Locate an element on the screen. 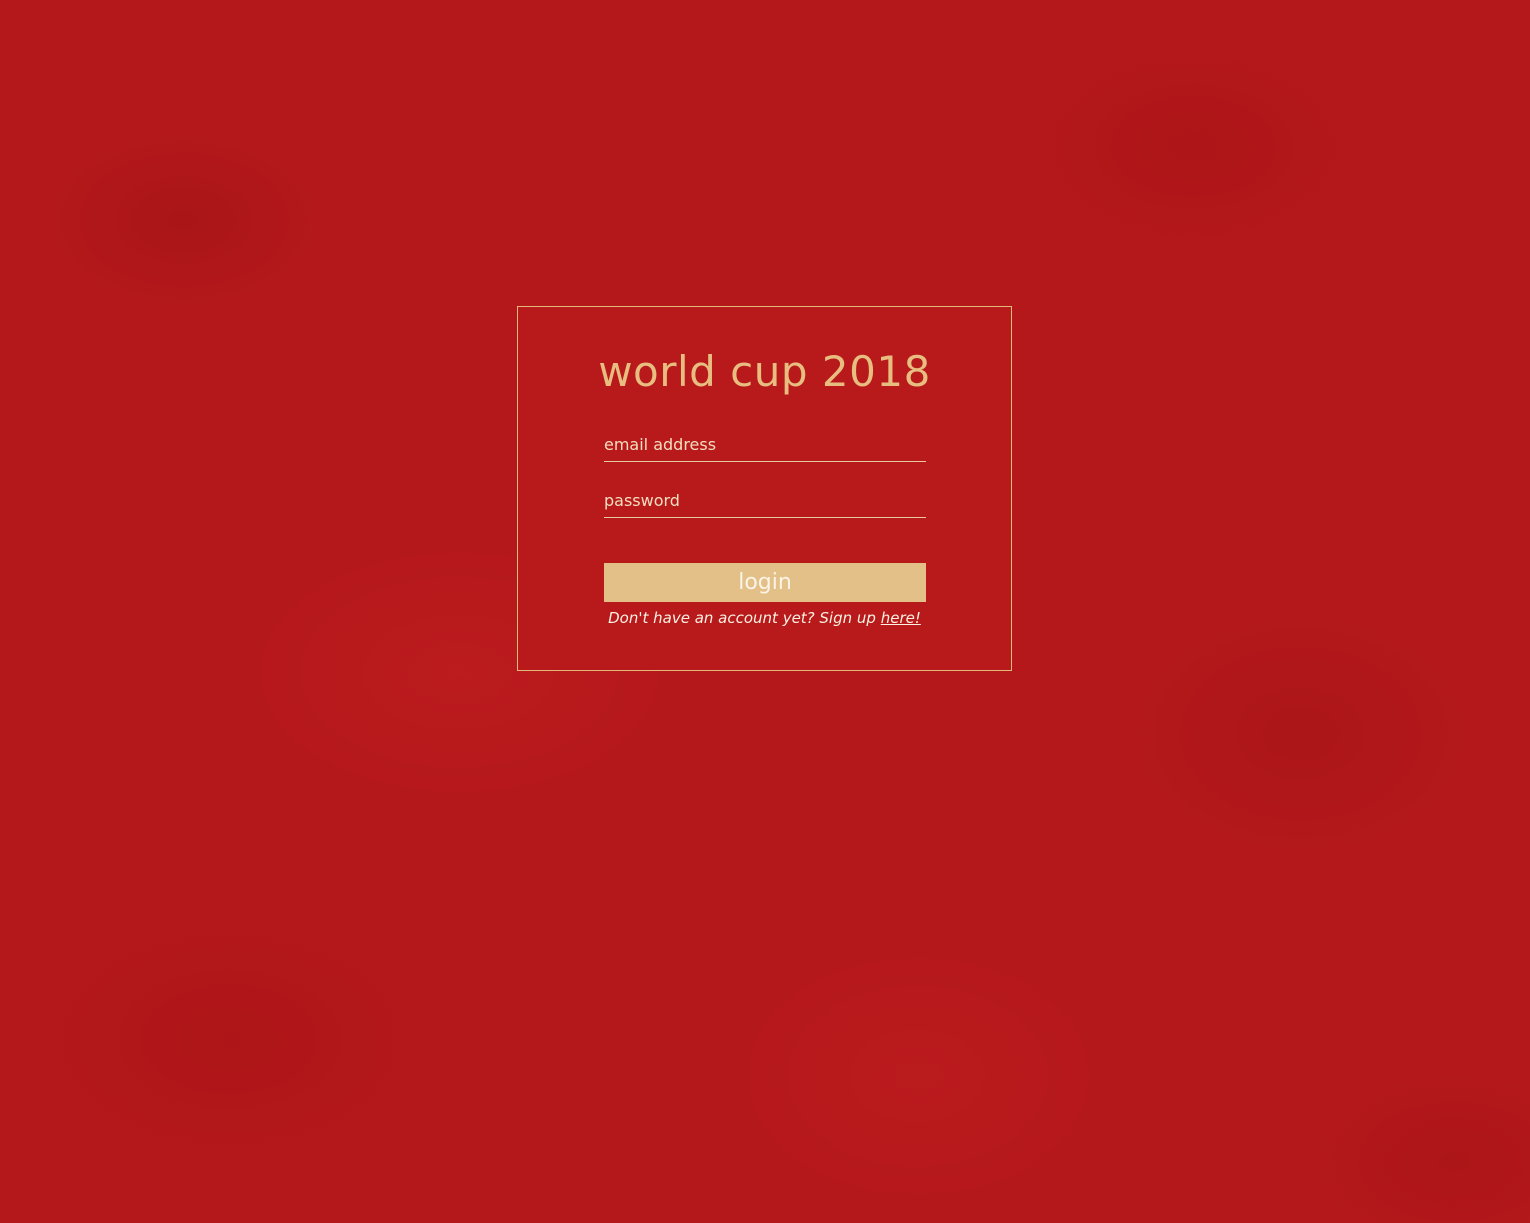 This screenshot has height=1223, width=1530. page-title: world cup 2018 is located at coordinates (764, 371).